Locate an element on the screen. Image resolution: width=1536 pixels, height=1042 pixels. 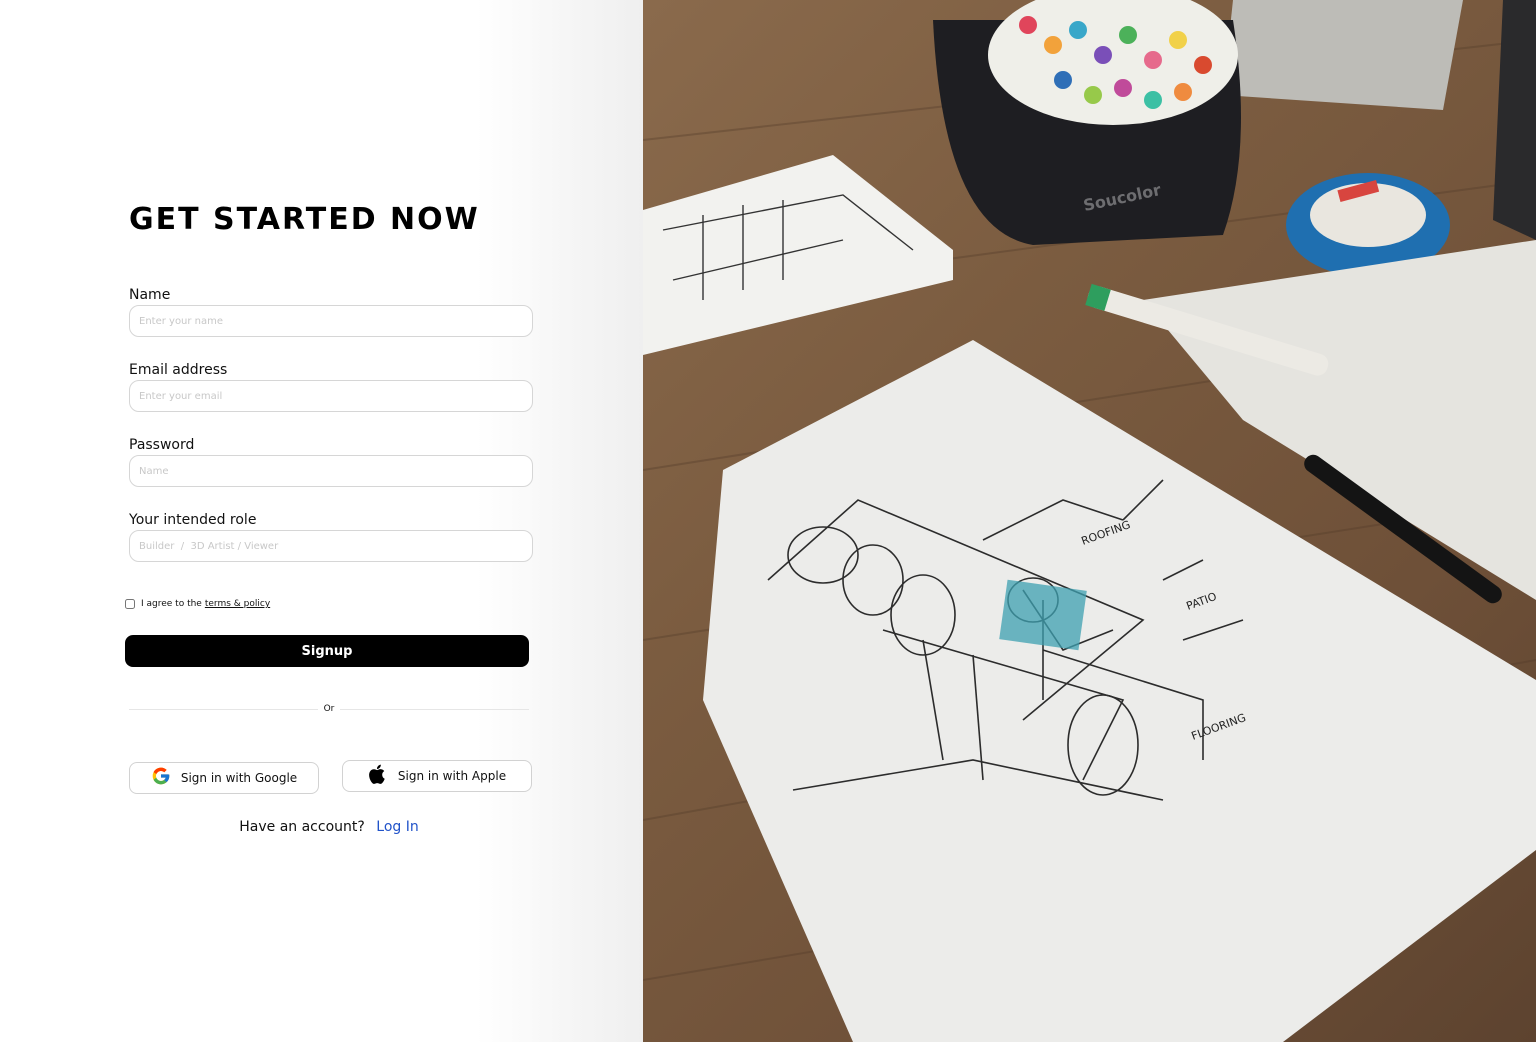
email-input is located at coordinates (331, 396).